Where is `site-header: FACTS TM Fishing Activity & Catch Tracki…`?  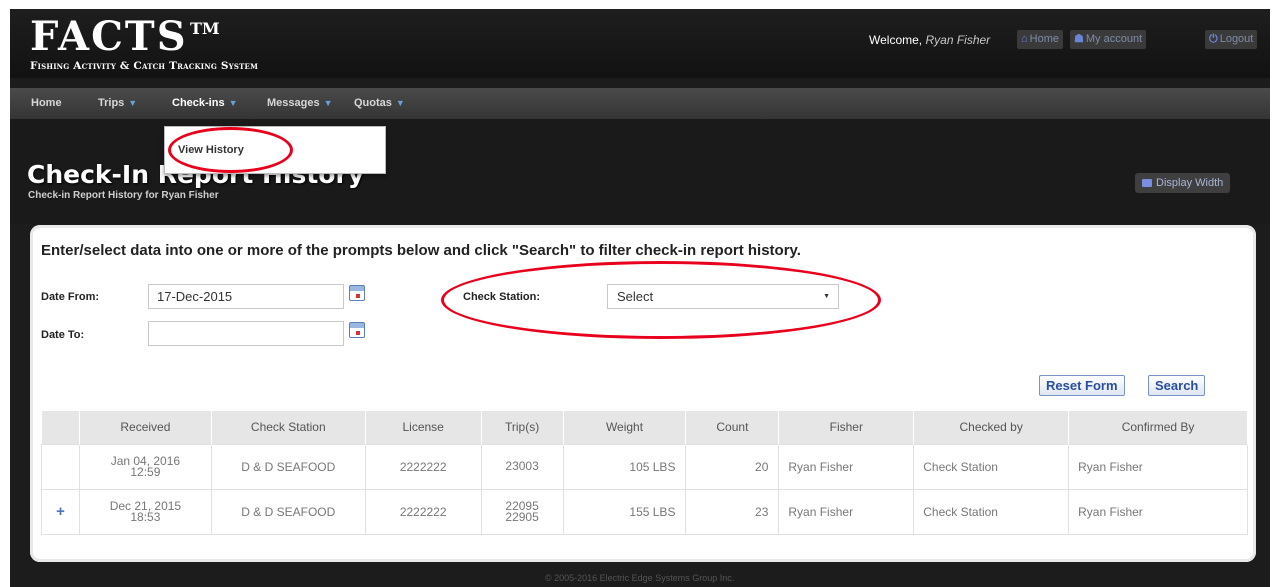
site-header: FACTS TM Fishing Activity & Catch Tracki… is located at coordinates (640, 43).